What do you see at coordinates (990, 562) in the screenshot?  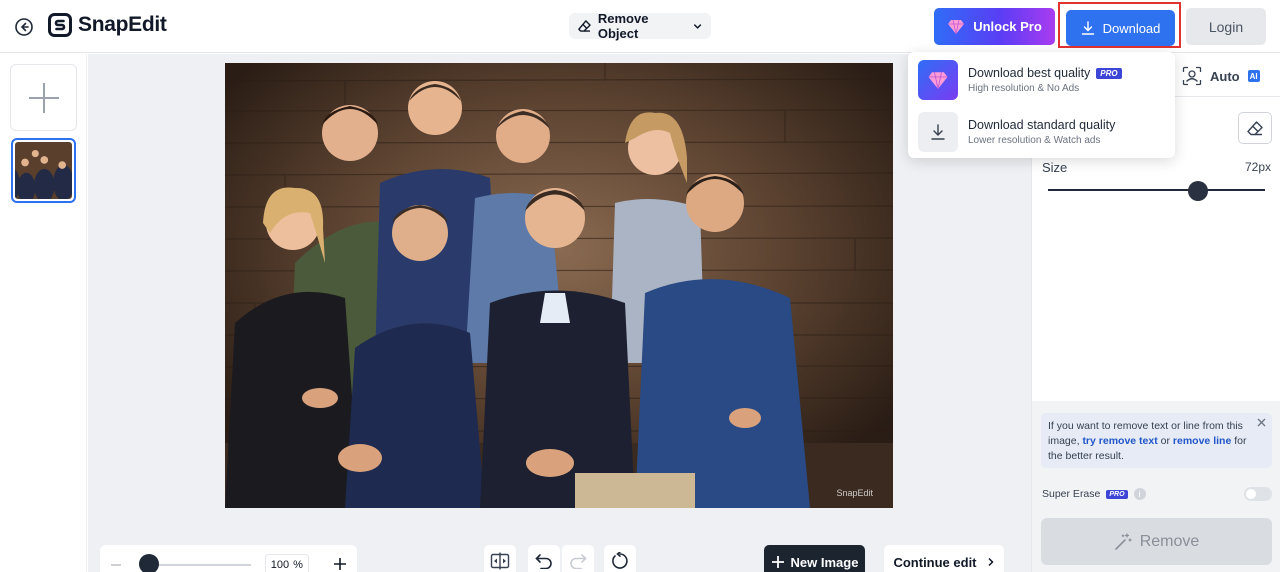 I see `chevron-right-icon` at bounding box center [990, 562].